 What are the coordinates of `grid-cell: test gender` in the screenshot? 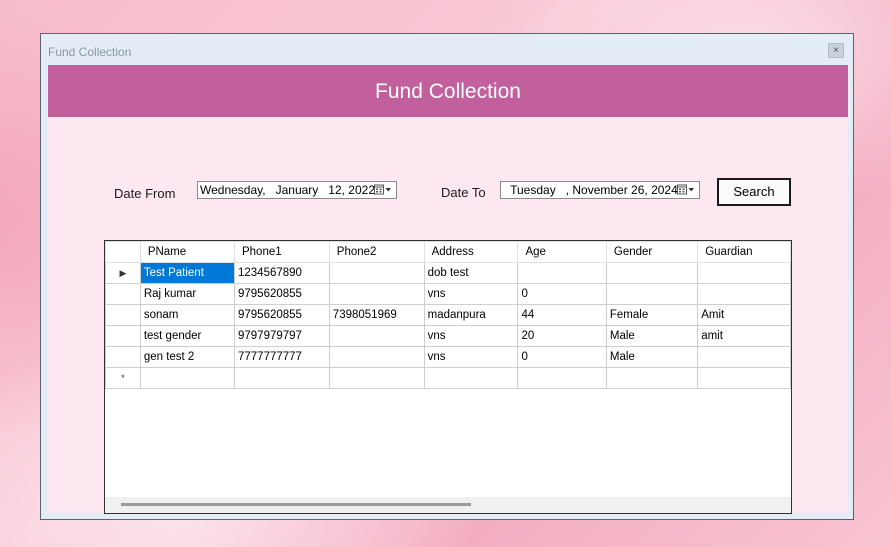 It's located at (187, 336).